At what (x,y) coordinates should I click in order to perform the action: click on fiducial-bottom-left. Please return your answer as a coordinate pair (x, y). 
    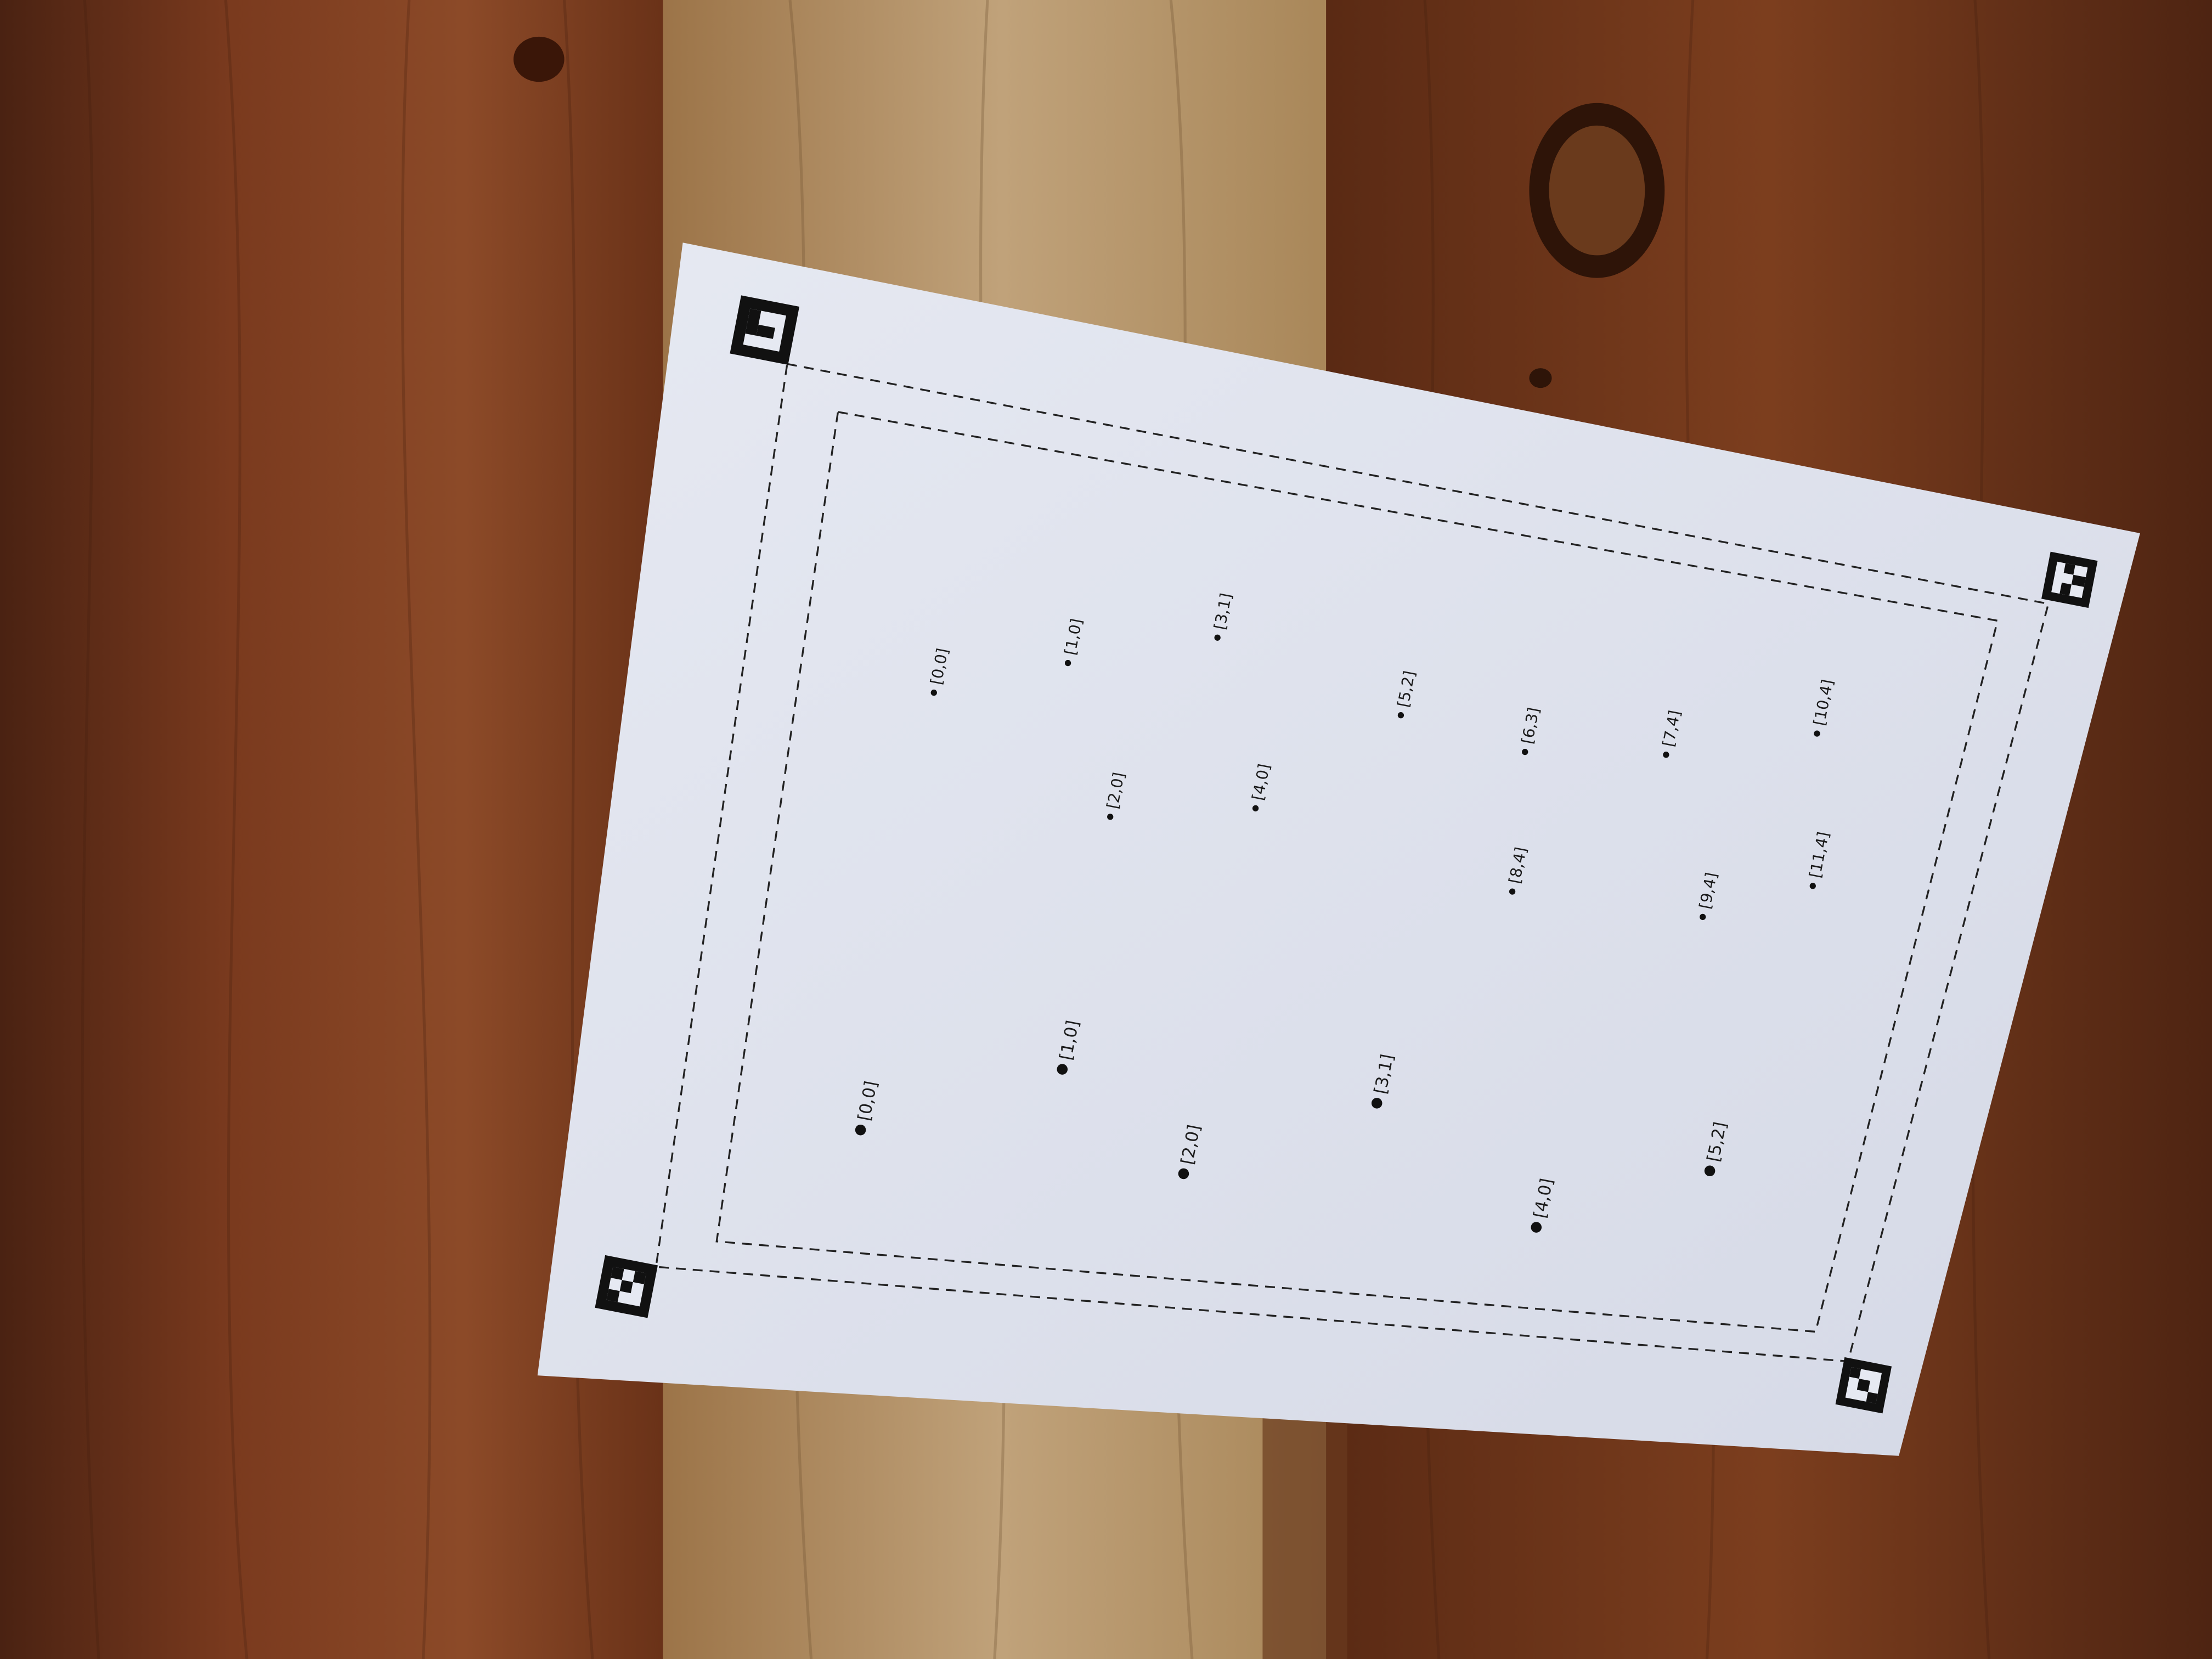
    Looking at the image, I should click on (627, 1286).